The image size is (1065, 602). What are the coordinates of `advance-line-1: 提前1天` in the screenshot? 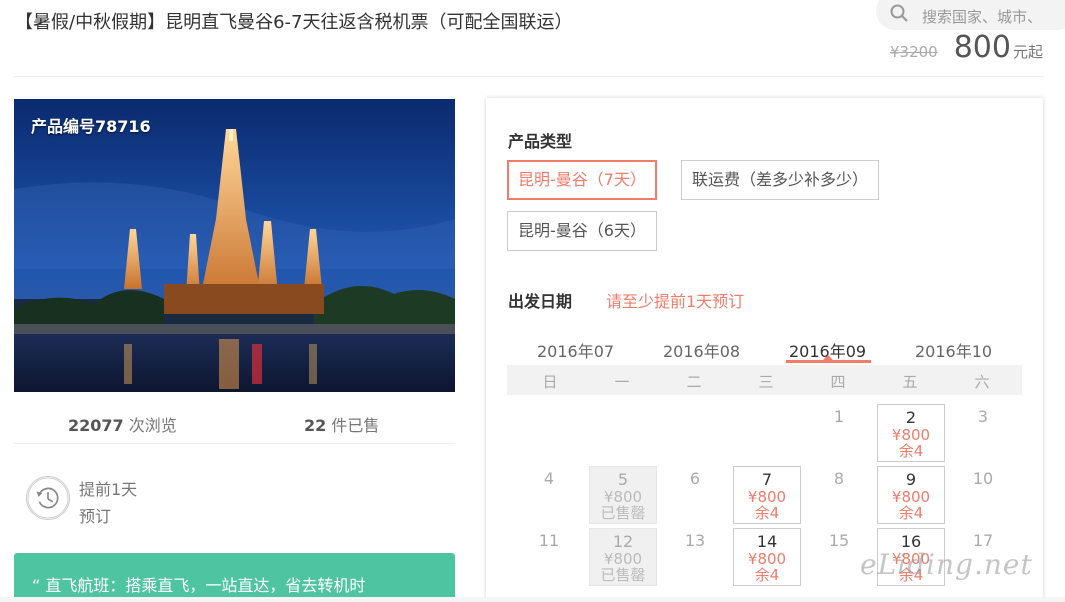 It's located at (108, 489).